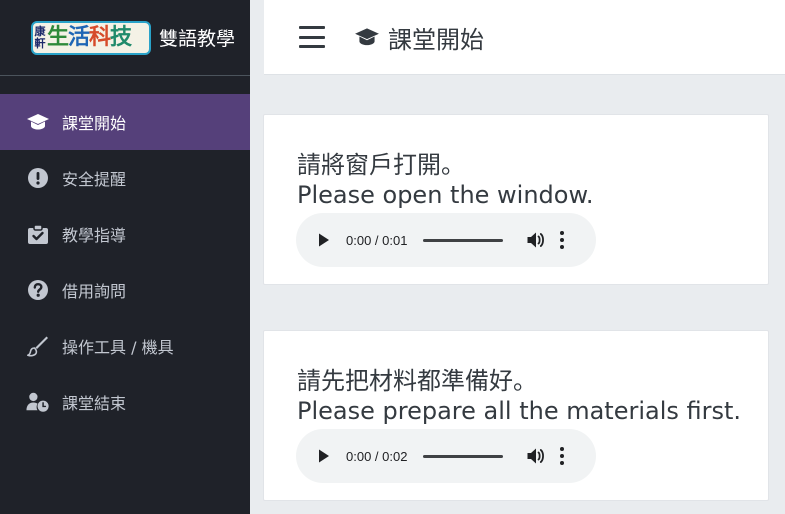  What do you see at coordinates (38, 178) in the screenshot?
I see `exclamation-circle-icon` at bounding box center [38, 178].